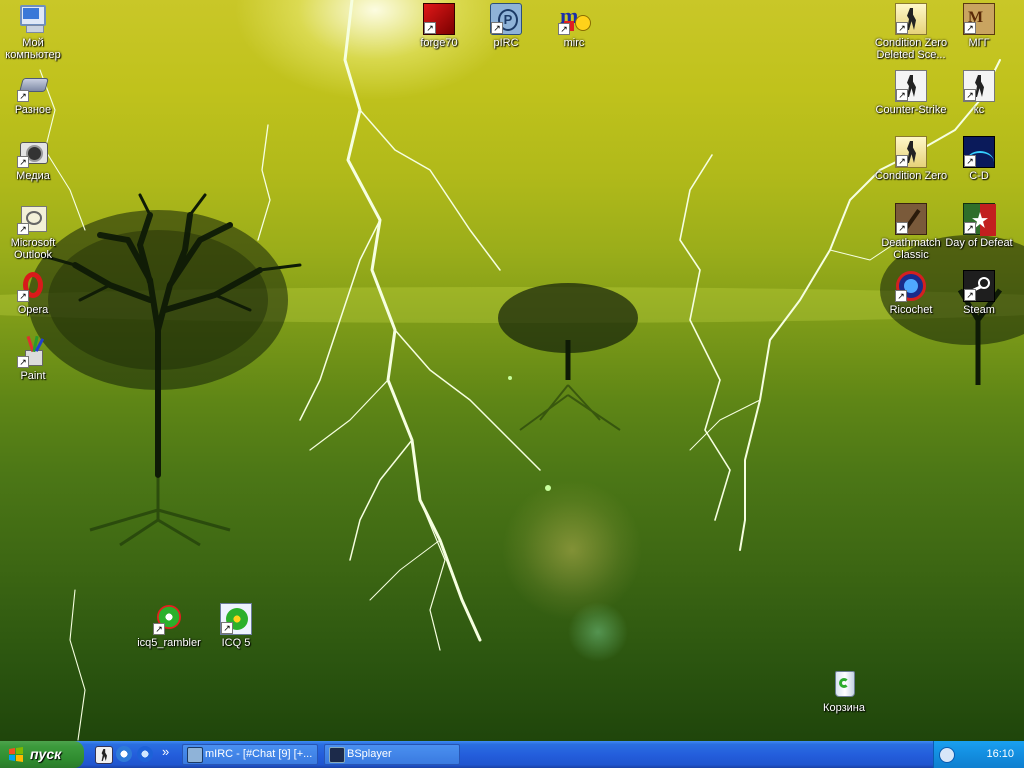 The image size is (1024, 768). I want to click on desktop-icon-ricochet: Ricochet, so click(911, 293).